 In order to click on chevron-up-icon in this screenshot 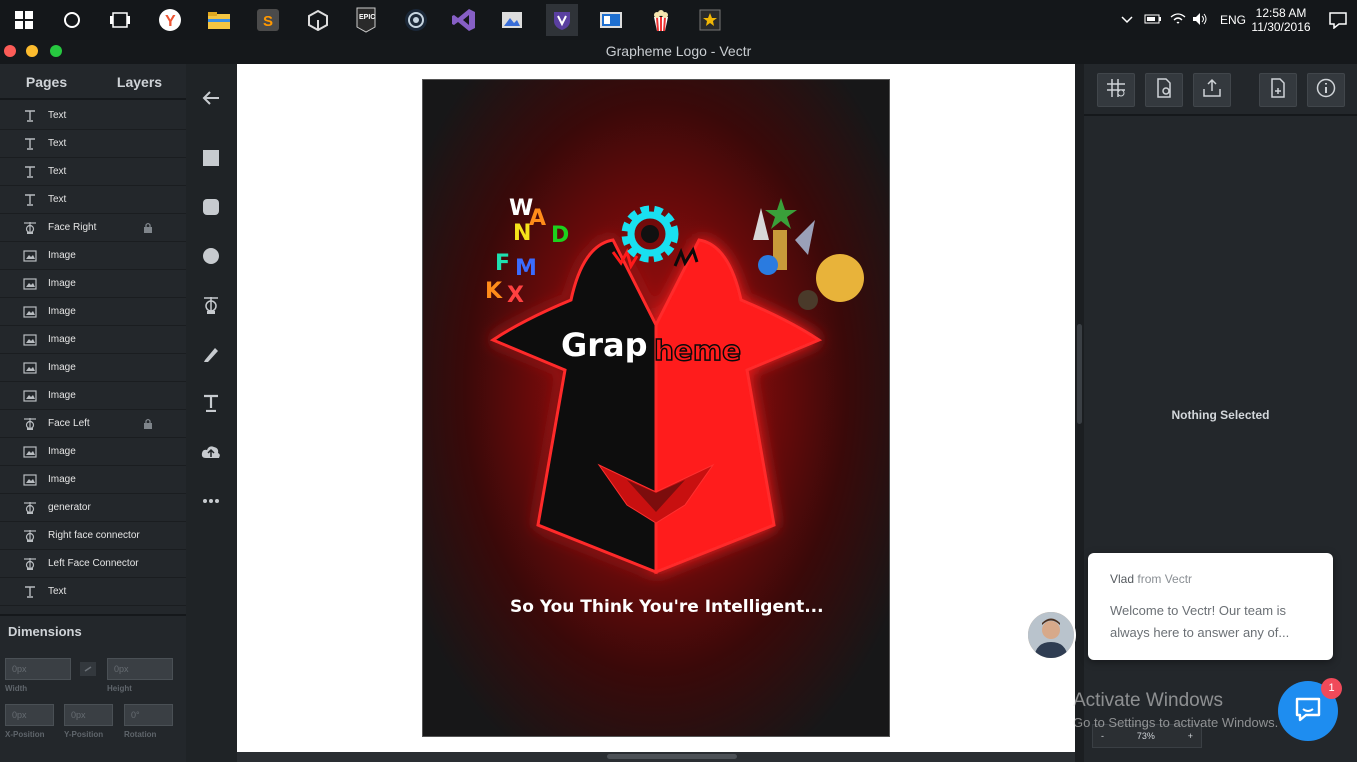, I will do `click(1129, 20)`.